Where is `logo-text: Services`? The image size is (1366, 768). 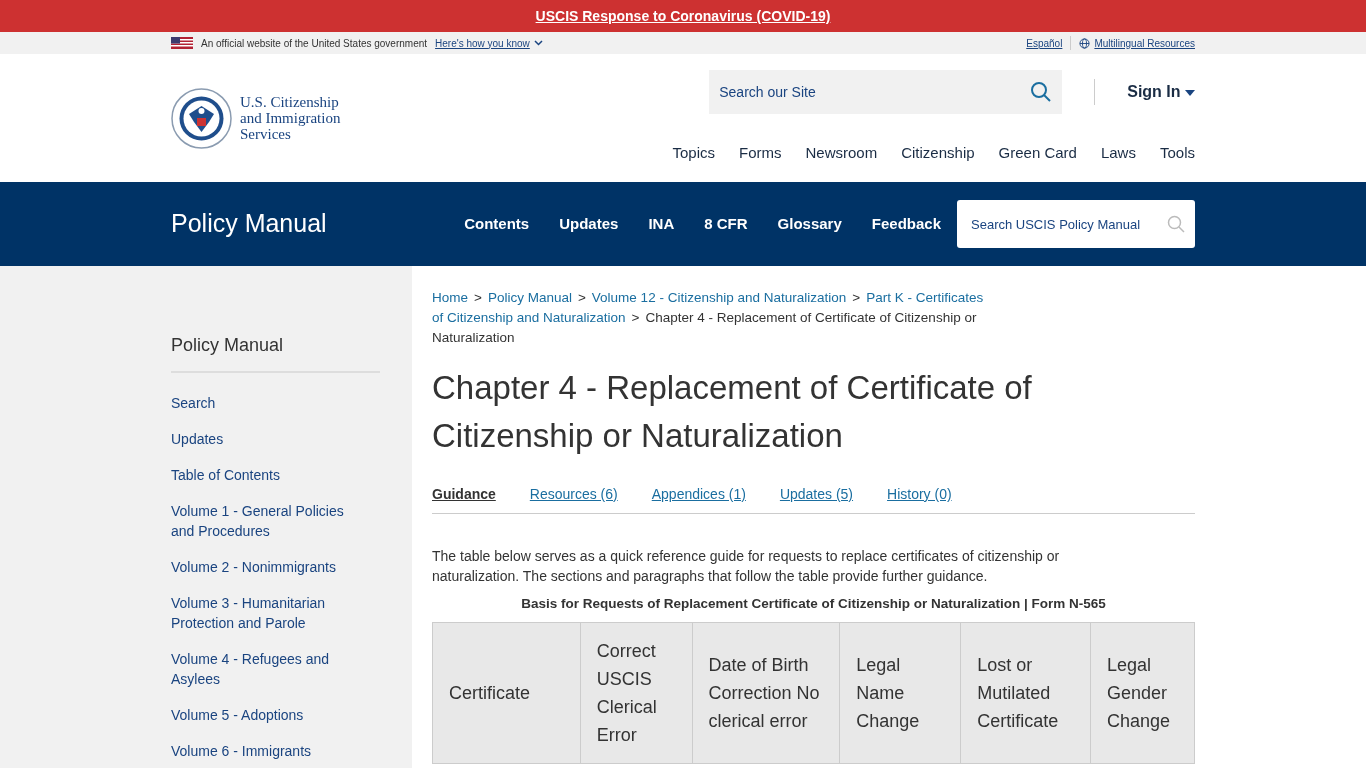 logo-text: Services is located at coordinates (266, 134).